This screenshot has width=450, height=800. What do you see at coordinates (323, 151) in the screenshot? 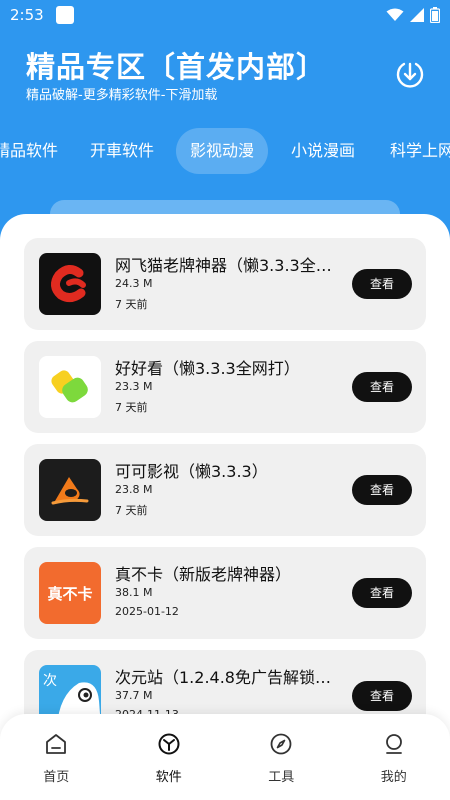
I see `tab-小说漫画: 小说漫画` at bounding box center [323, 151].